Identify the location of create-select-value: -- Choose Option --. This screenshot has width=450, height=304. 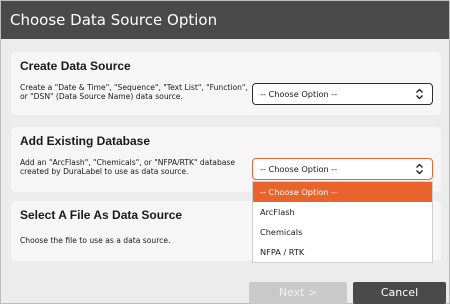
(299, 94).